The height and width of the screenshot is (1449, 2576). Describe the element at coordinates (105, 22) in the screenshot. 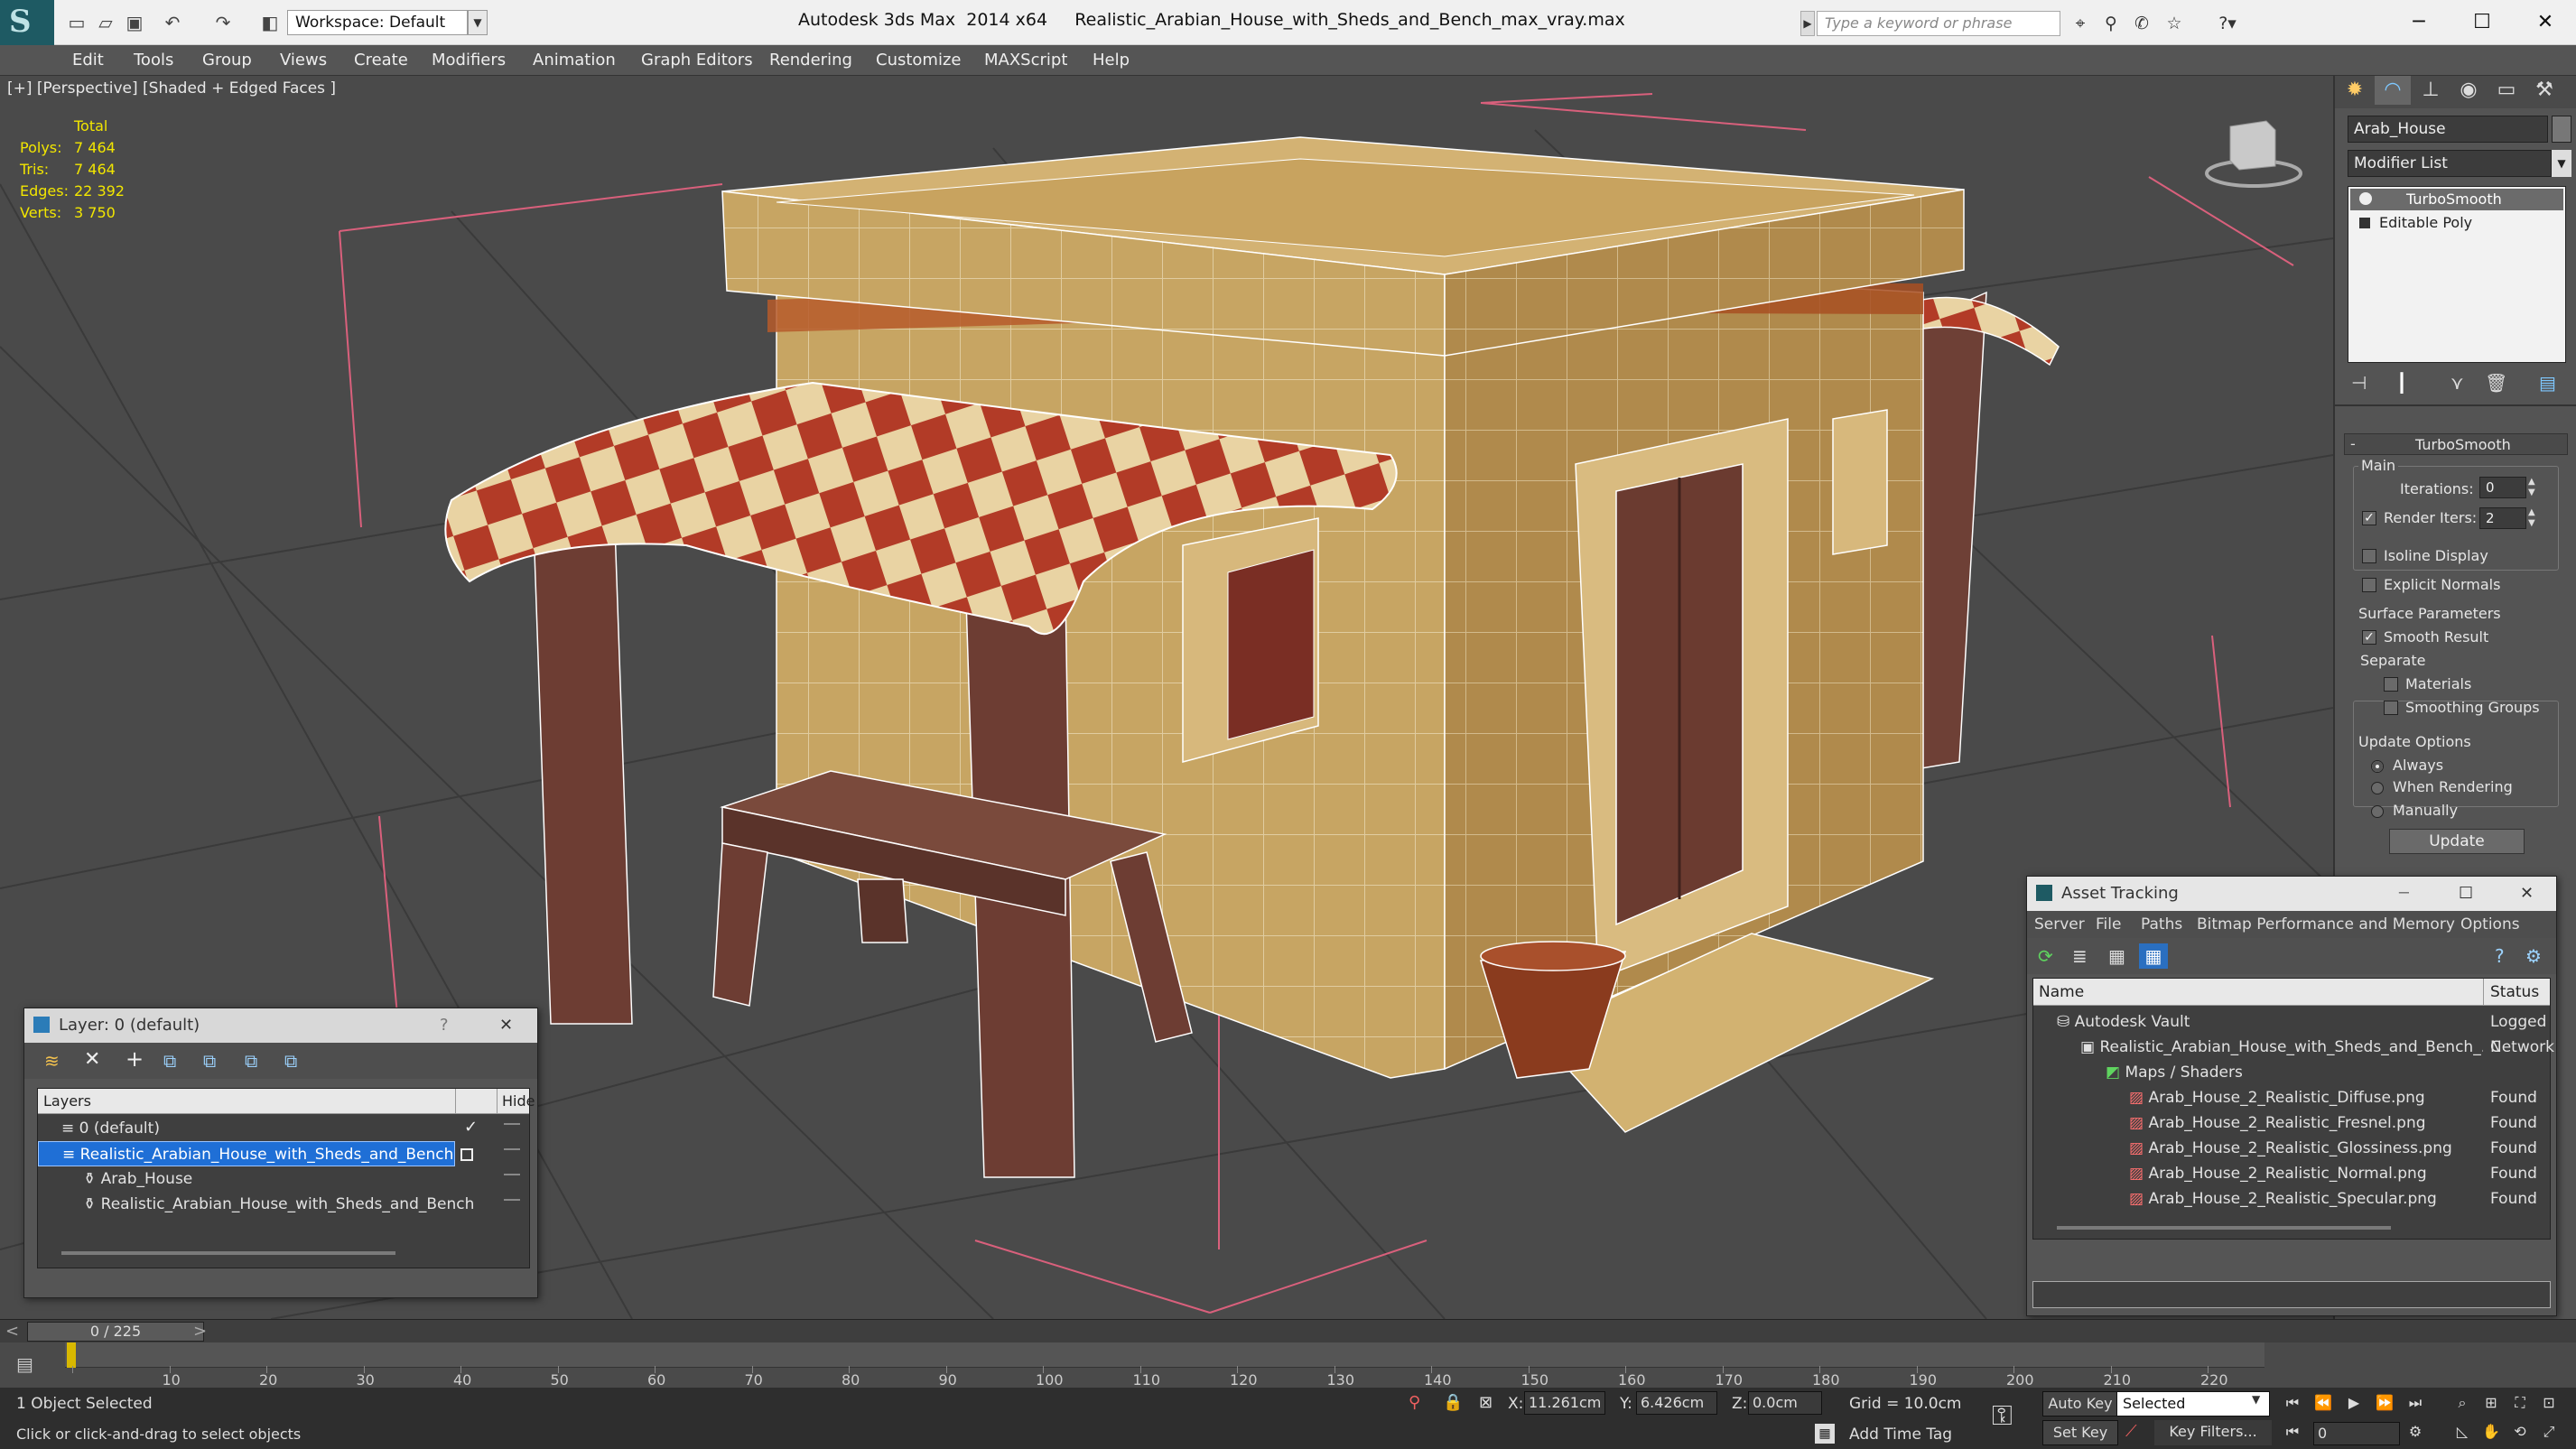

I see `open-file-icon: ▱` at that location.